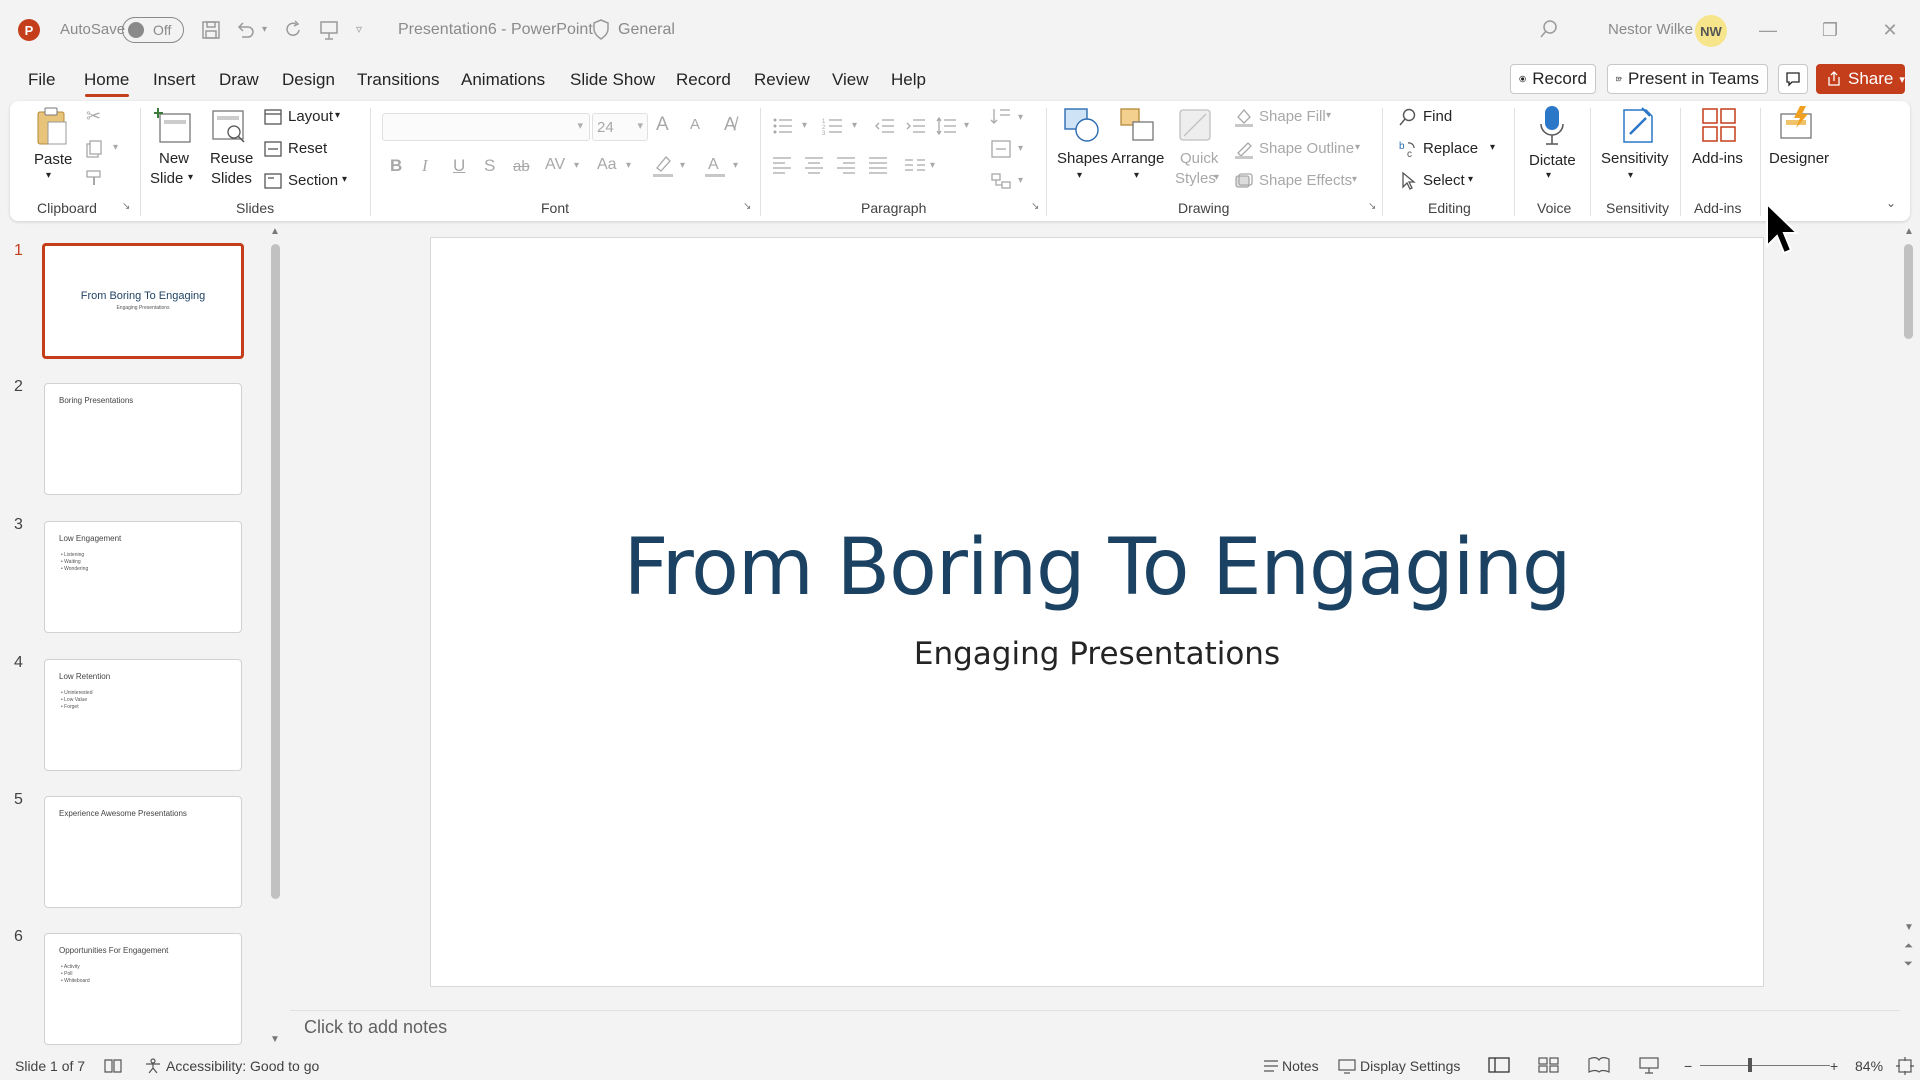 This screenshot has width=1920, height=1080. I want to click on add-ins-button: Add-ins, so click(1717, 158).